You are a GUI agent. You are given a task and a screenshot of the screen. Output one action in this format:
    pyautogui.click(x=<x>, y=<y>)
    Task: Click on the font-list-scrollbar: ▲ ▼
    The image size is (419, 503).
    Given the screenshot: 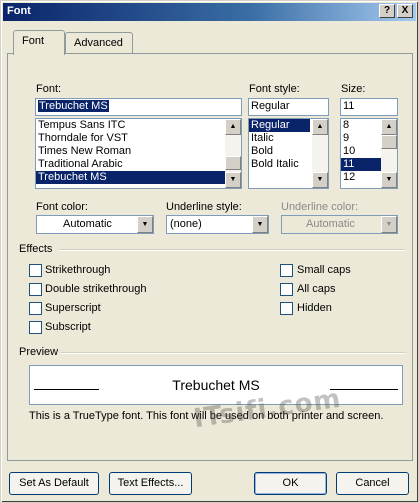 What is the action you would take?
    pyautogui.click(x=233, y=153)
    